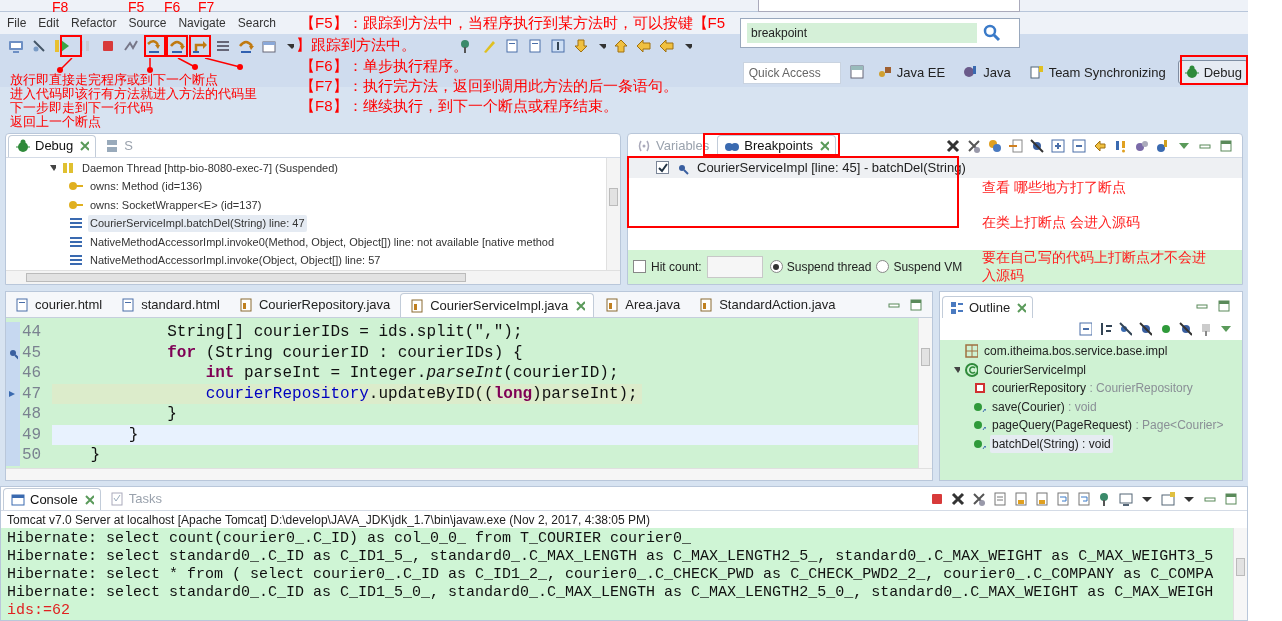 This screenshot has height=621, width=1282. Describe the element at coordinates (937, 499) in the screenshot. I see `stop-icon` at that location.